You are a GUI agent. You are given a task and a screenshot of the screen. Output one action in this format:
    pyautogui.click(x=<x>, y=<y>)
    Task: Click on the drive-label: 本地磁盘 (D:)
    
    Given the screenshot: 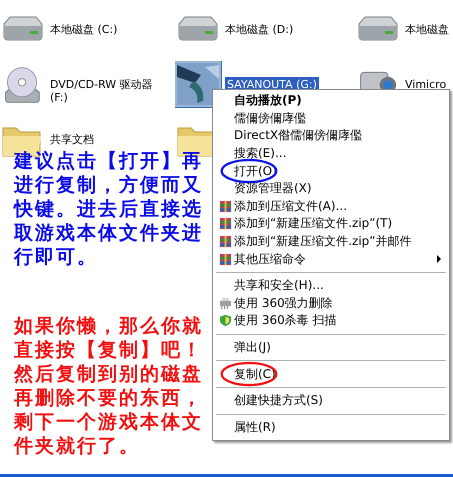 What is the action you would take?
    pyautogui.click(x=259, y=29)
    